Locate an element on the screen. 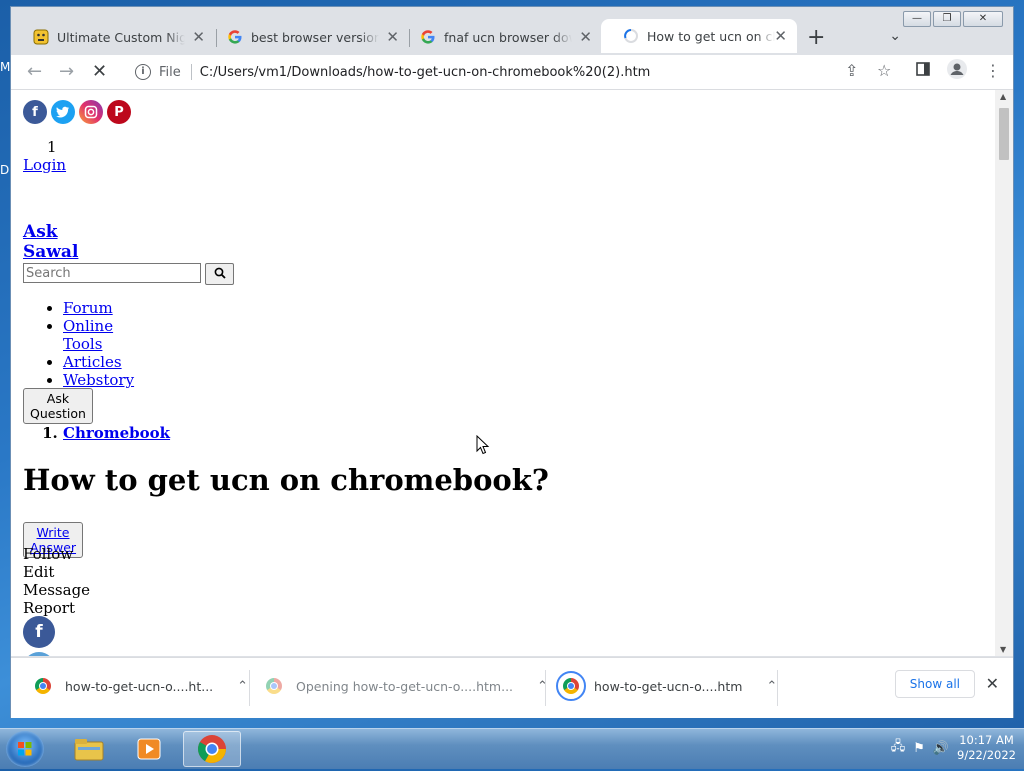  site-search is located at coordinates (128, 274).